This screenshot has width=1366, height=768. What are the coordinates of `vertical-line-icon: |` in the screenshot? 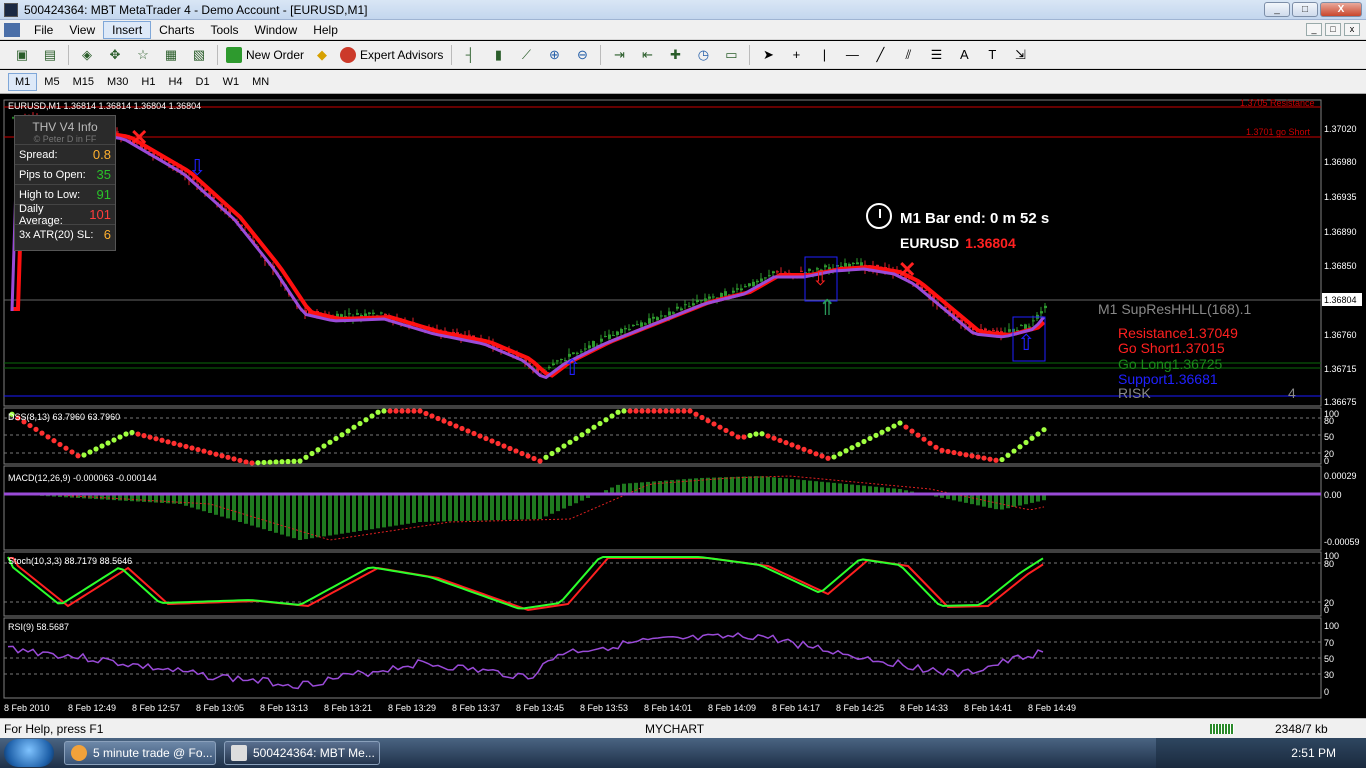 It's located at (824, 55).